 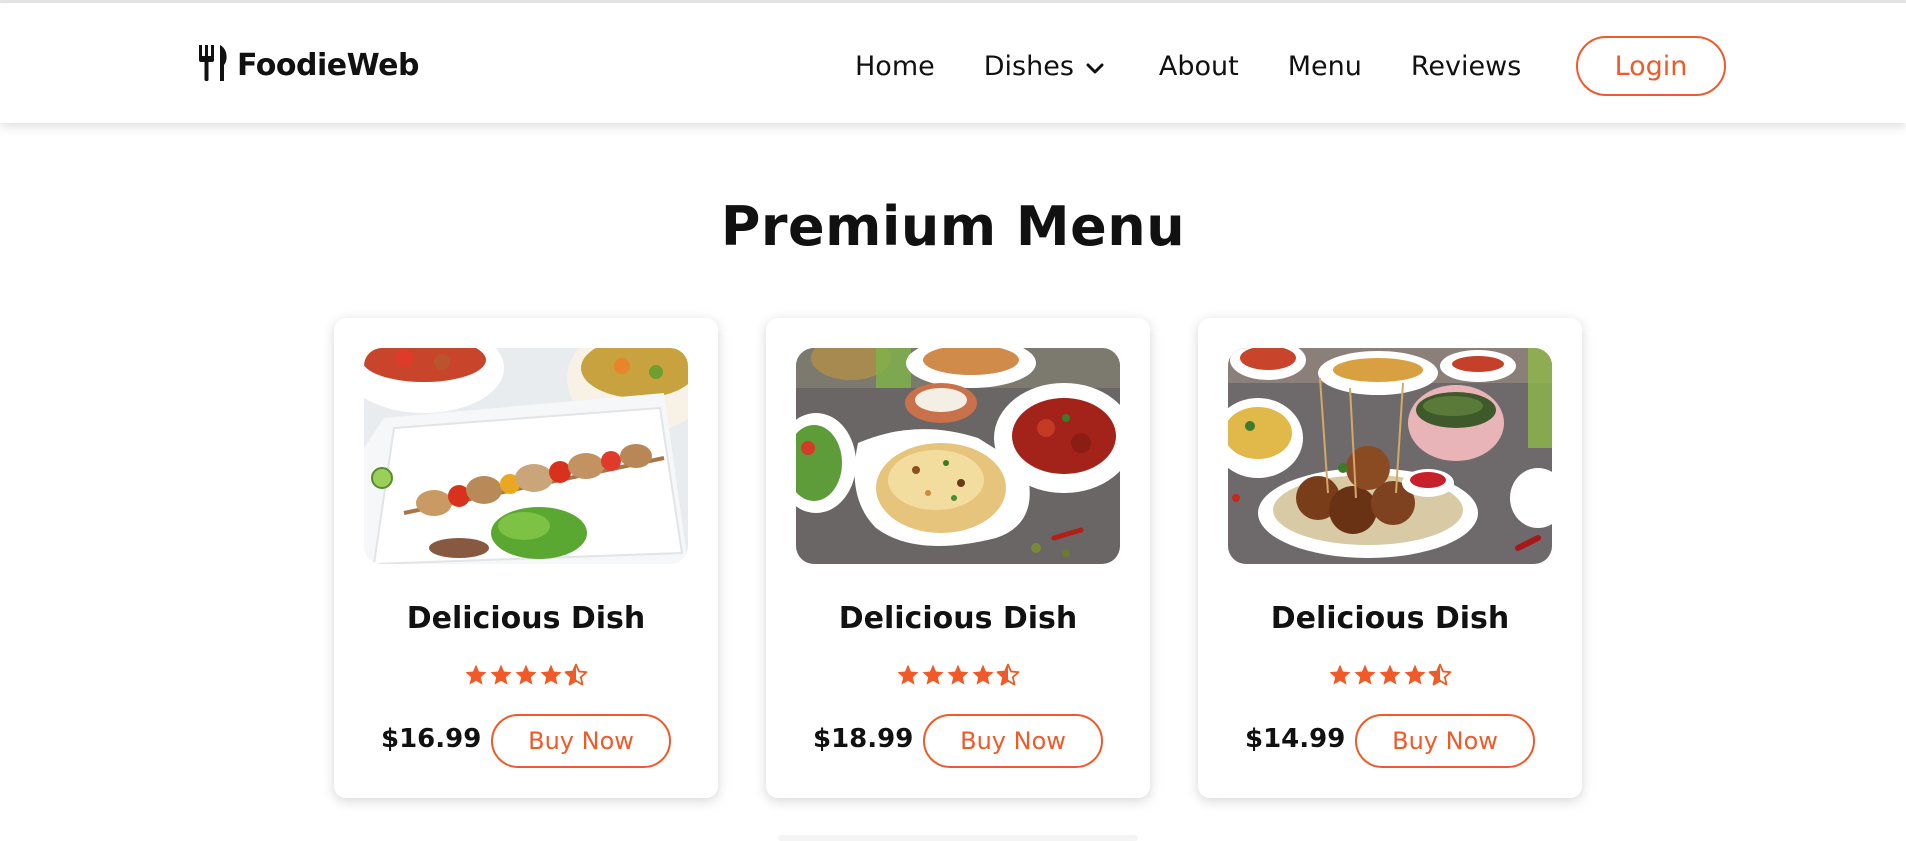 I want to click on dish-card: Delicious Dish $16.99 Buy Now, so click(x=526, y=558).